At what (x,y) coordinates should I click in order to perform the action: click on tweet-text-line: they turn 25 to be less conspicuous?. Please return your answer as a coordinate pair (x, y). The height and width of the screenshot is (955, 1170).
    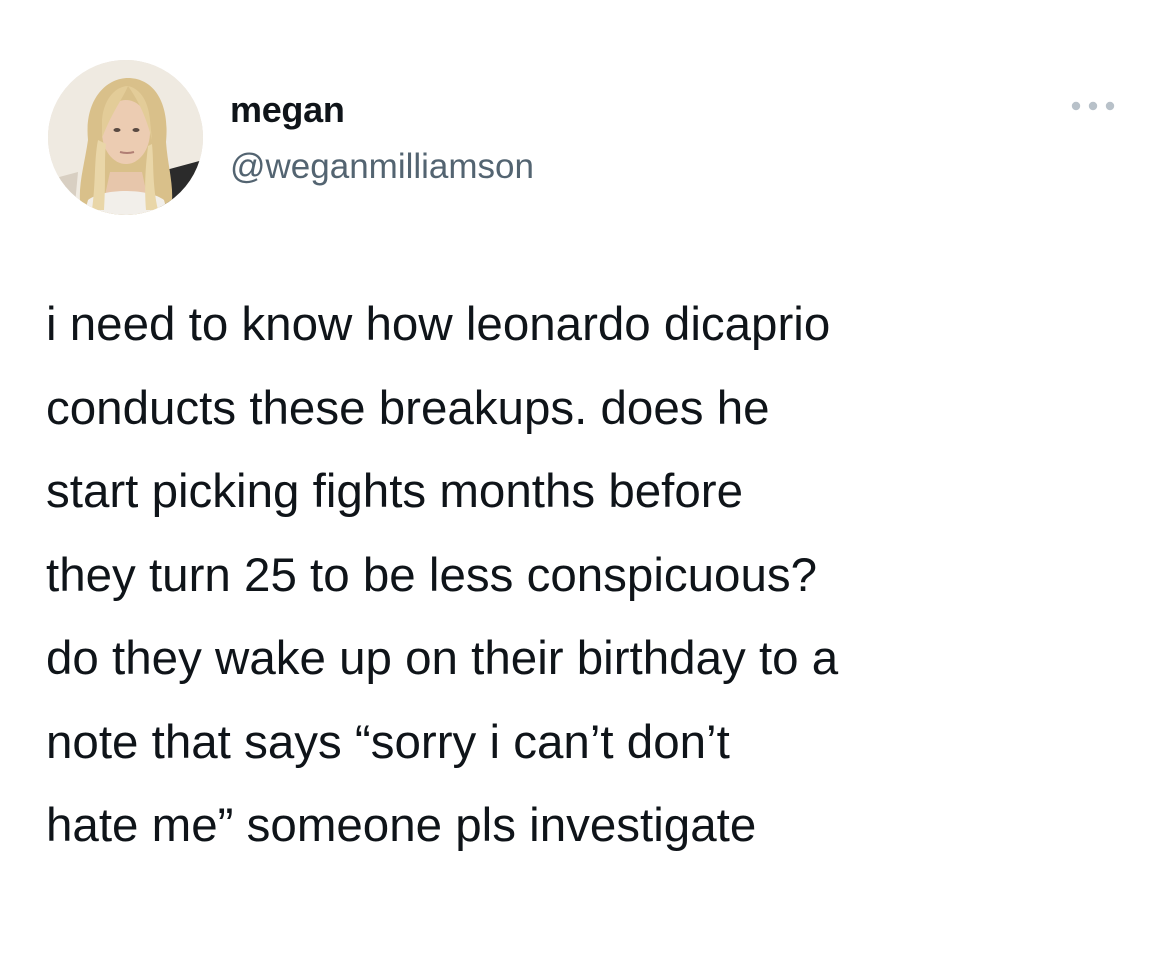
    Looking at the image, I should click on (432, 575).